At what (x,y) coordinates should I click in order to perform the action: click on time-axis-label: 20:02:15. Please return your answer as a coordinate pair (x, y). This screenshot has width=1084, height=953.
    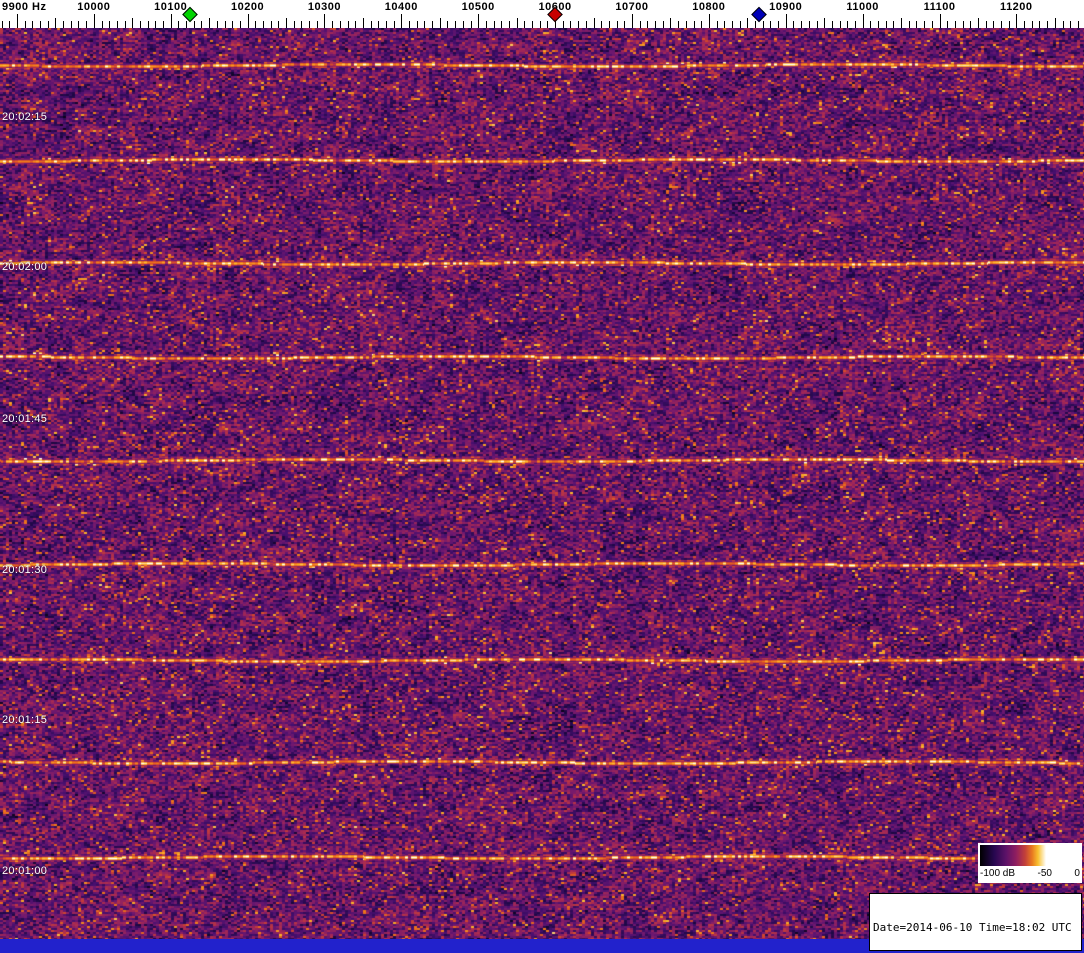
    Looking at the image, I should click on (25, 117).